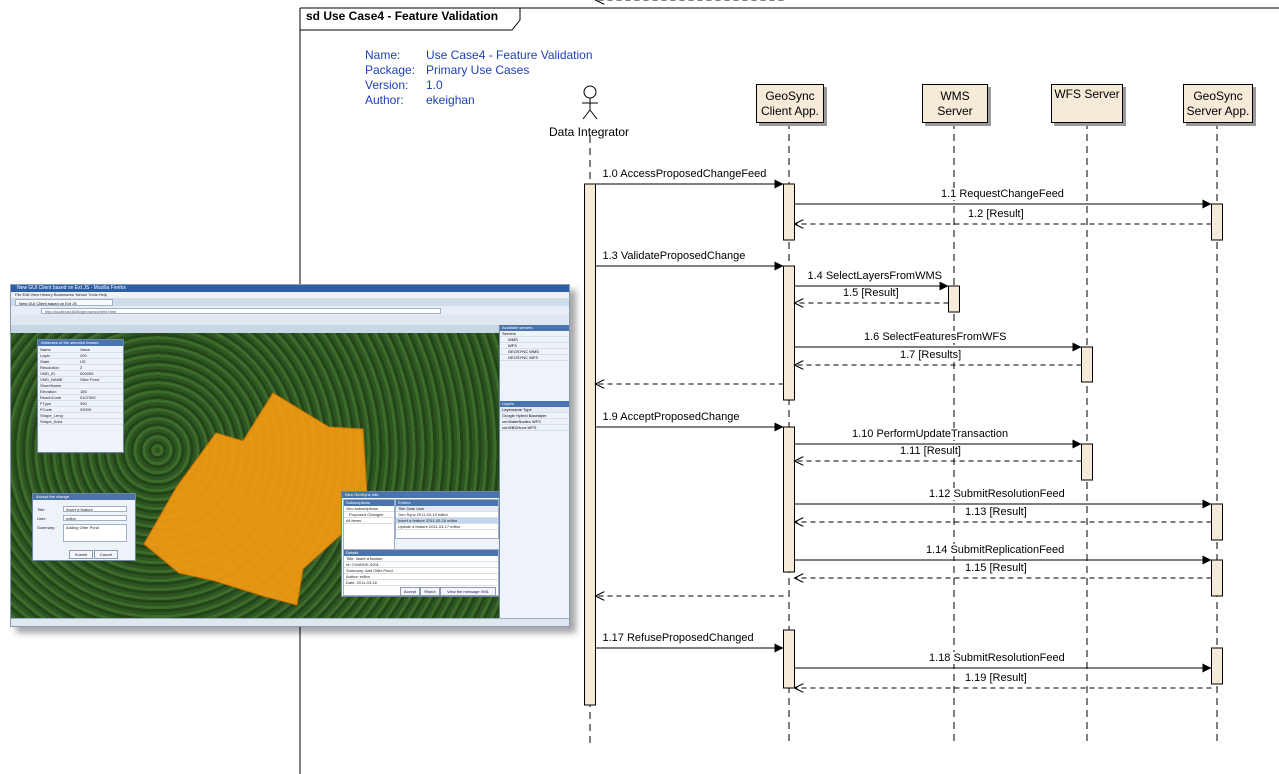 Image resolution: width=1279 pixels, height=774 pixels. I want to click on lifeline-label-line: Server App., so click(1218, 110).